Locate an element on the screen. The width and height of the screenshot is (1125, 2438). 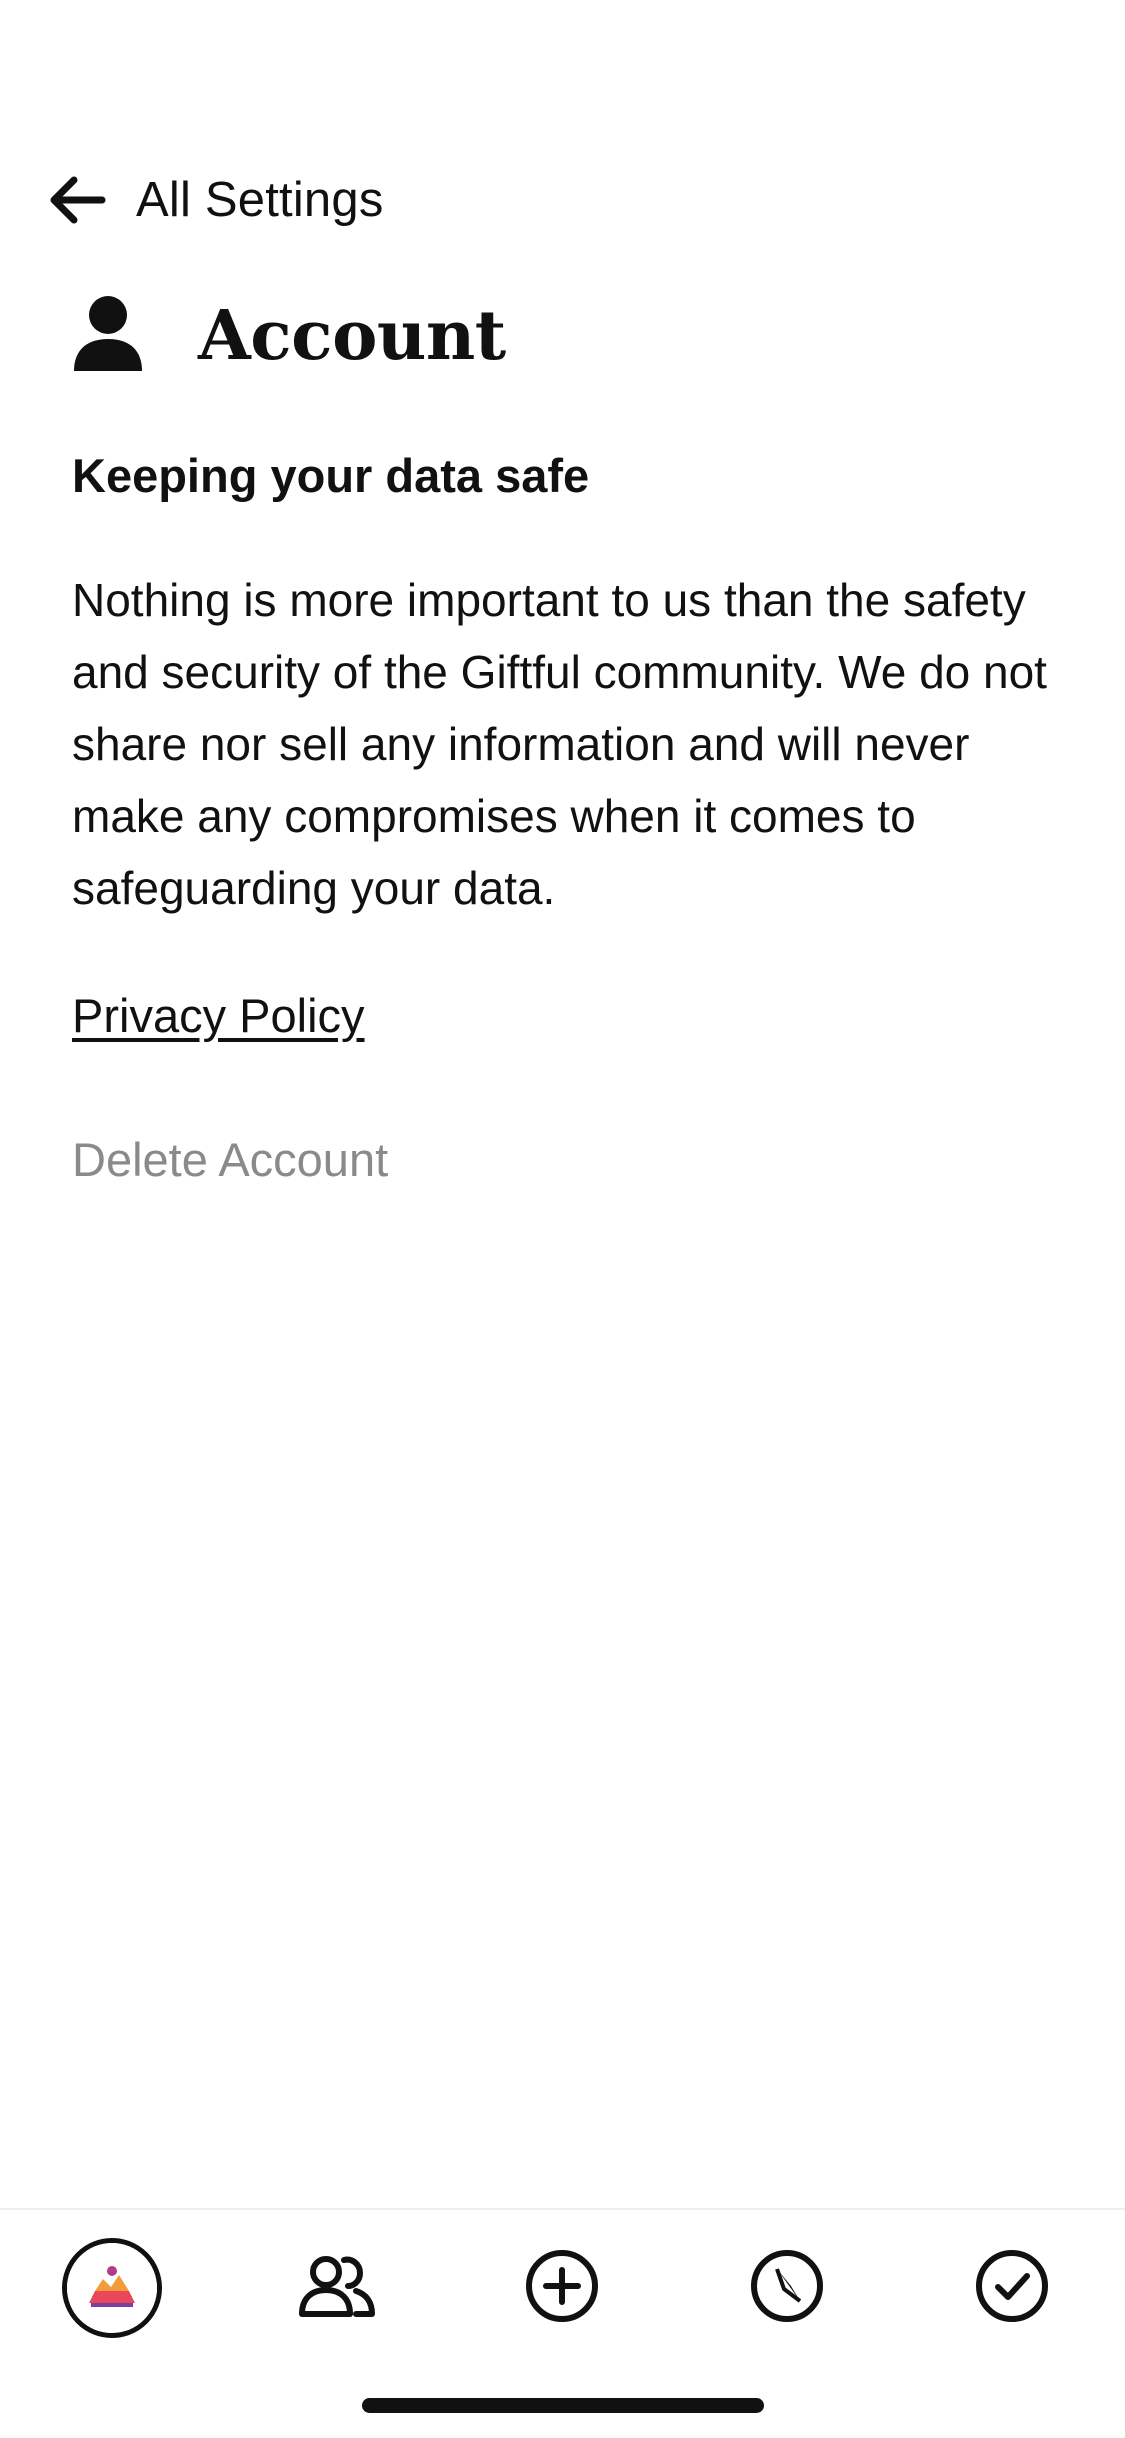
privacy-policy-link: Privacy Policy is located at coordinates (218, 1015).